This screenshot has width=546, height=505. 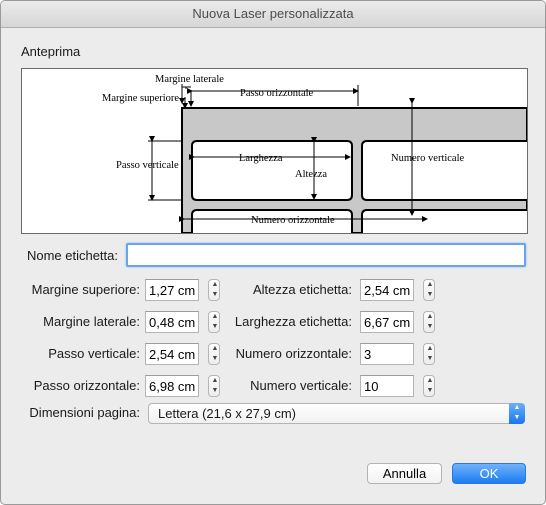 What do you see at coordinates (489, 473) in the screenshot?
I see `ok-button: OK` at bounding box center [489, 473].